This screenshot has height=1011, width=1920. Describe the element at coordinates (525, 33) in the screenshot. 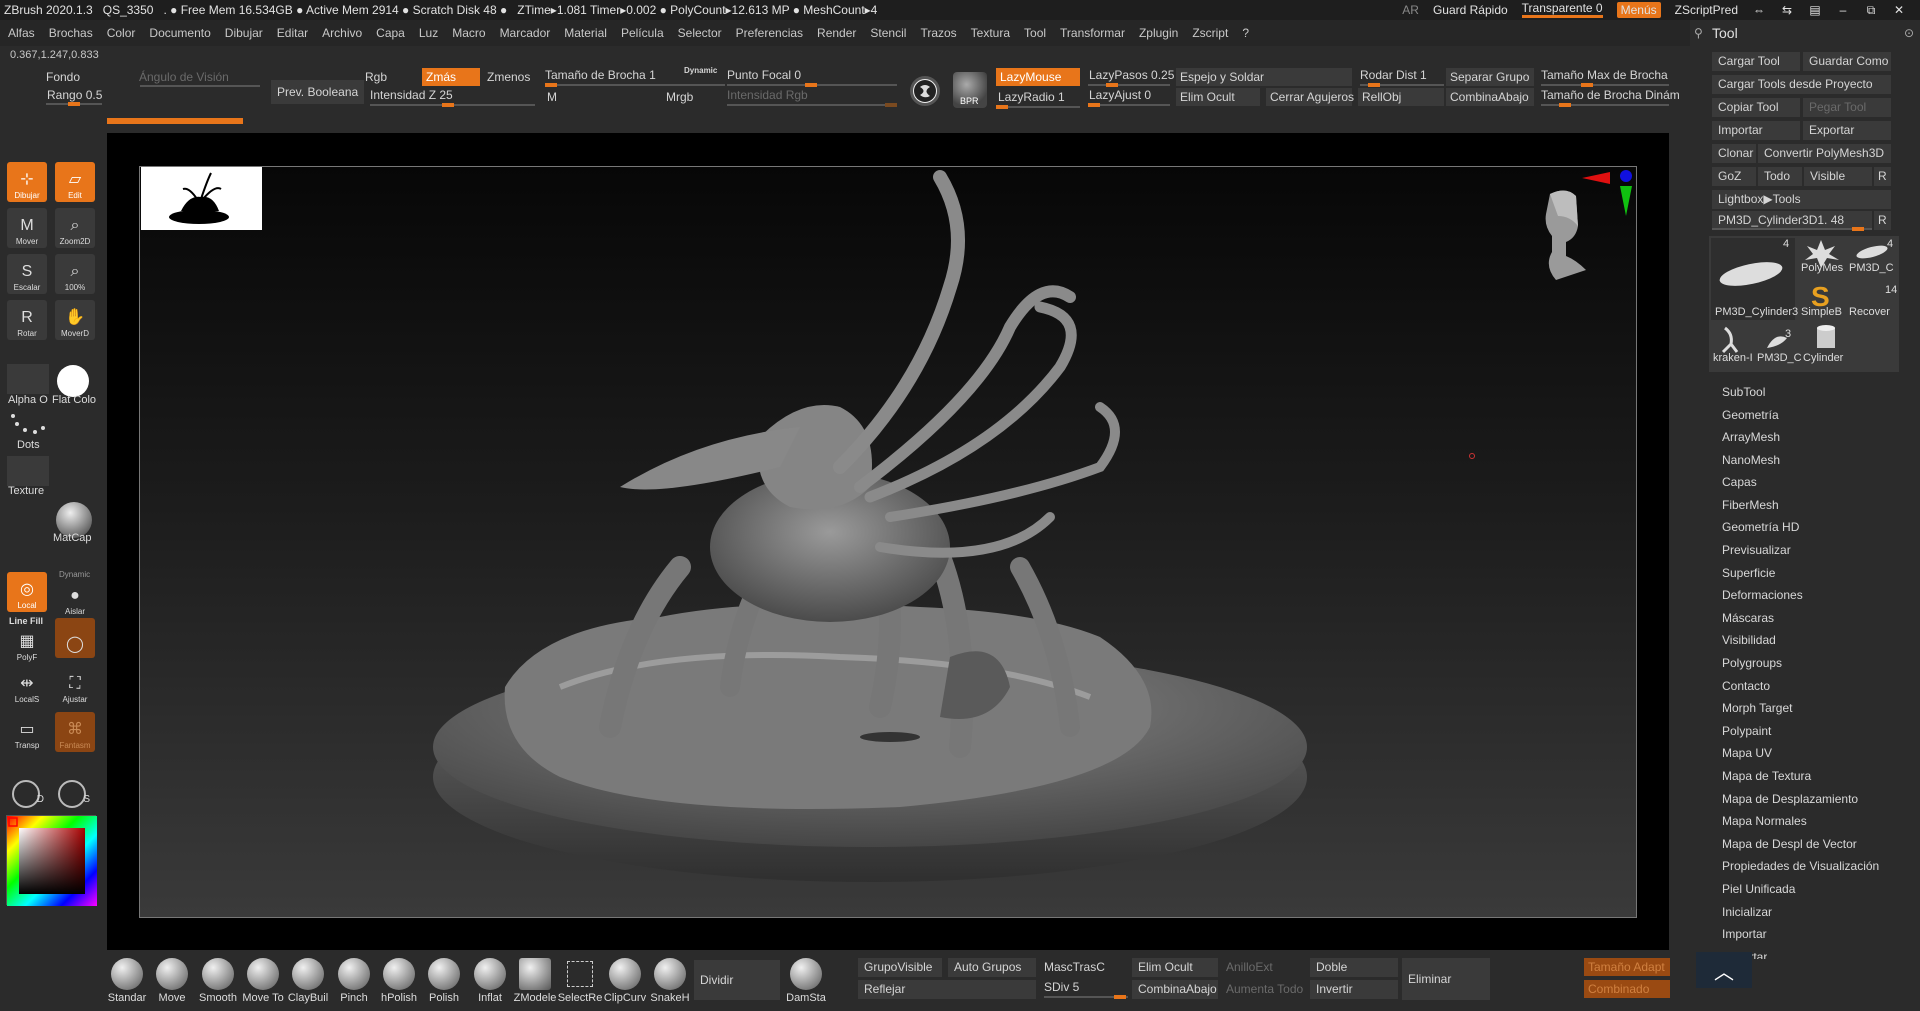

I see `menu-item: Marcador` at that location.